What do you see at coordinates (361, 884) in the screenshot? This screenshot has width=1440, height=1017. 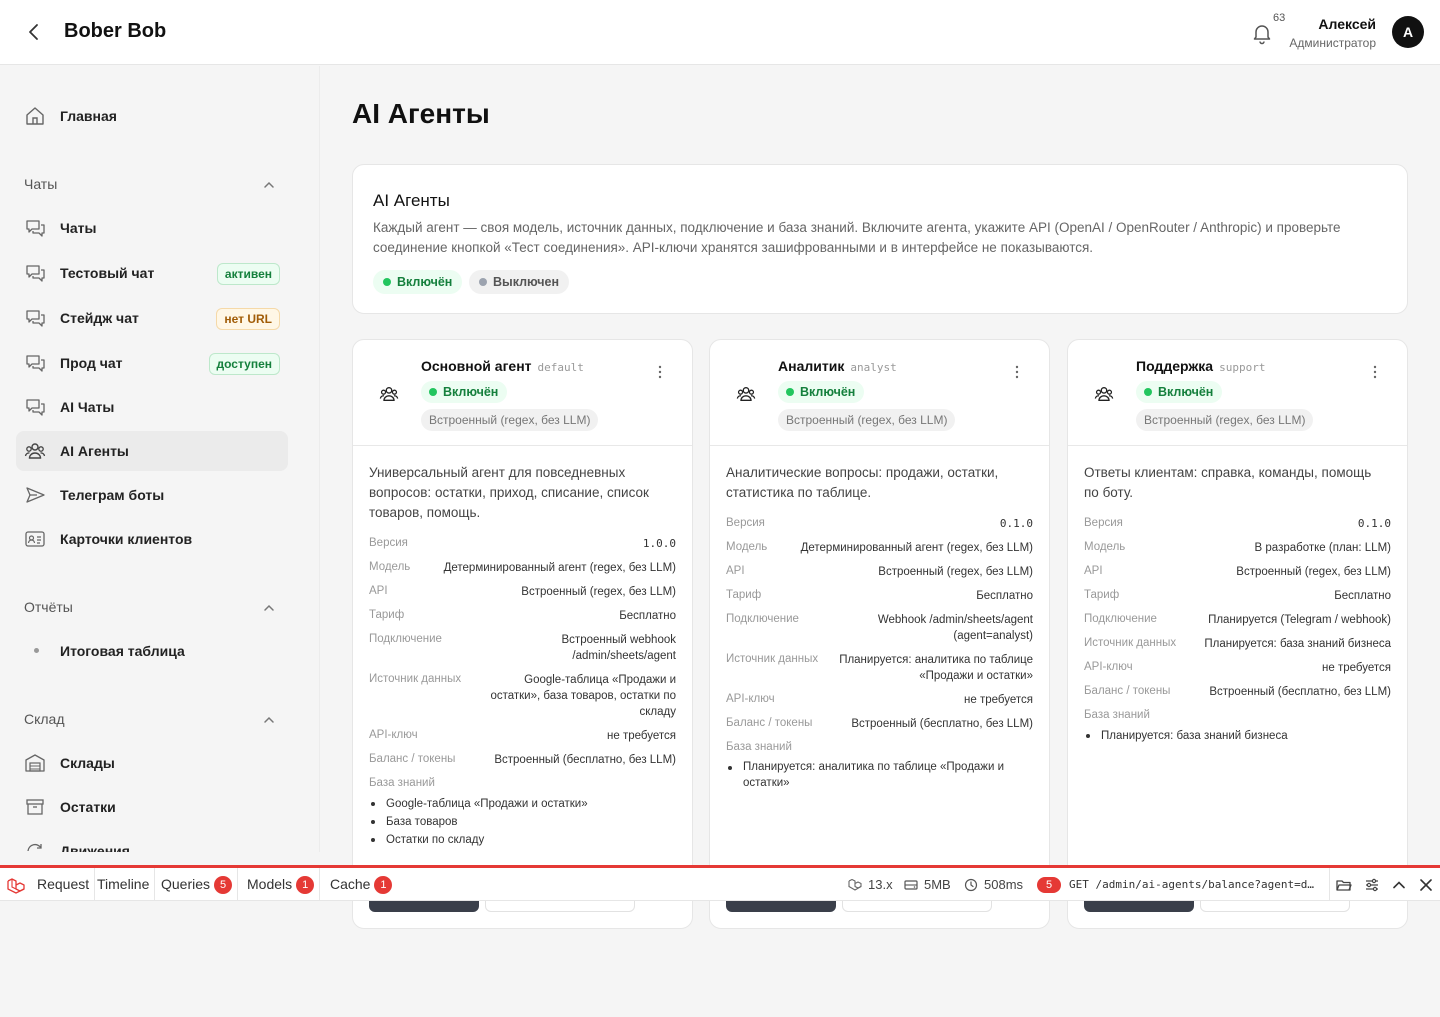 I see `tab-cache: Cache 1` at bounding box center [361, 884].